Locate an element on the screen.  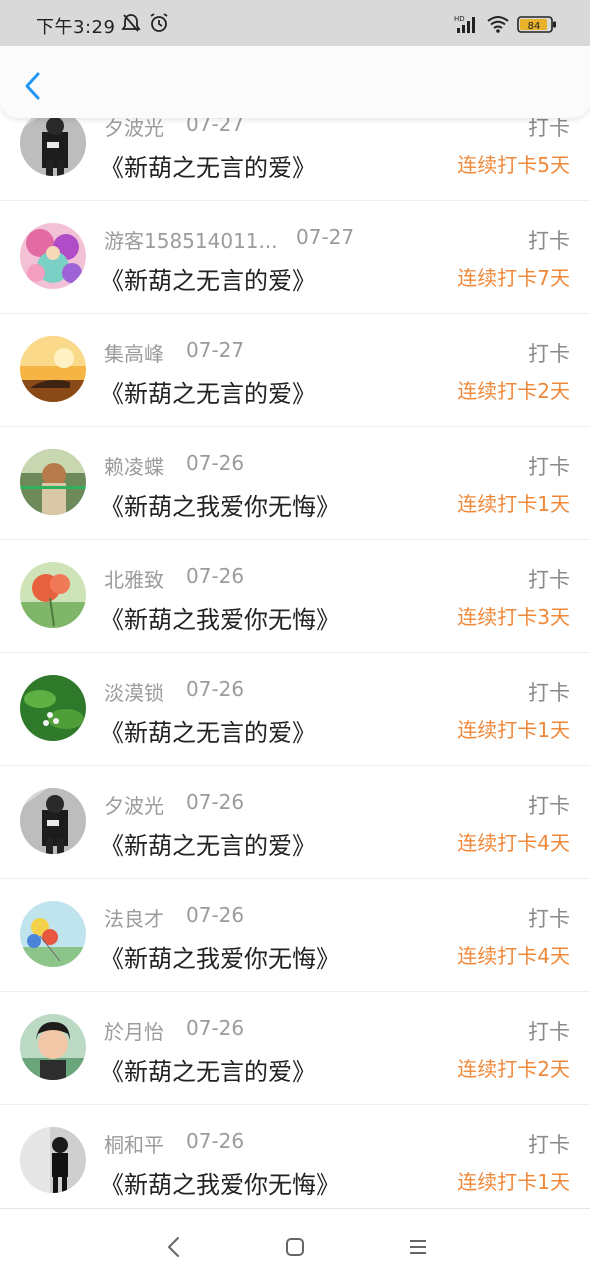
wifi-icon is located at coordinates (498, 26).